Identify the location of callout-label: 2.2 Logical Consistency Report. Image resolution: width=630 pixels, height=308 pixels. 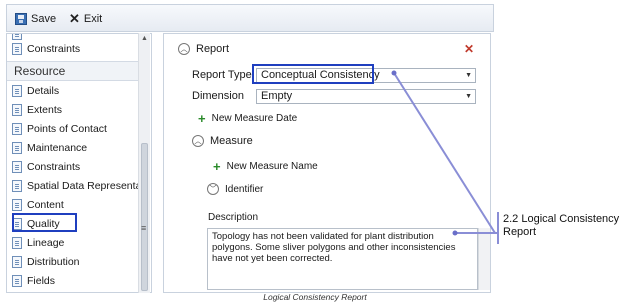
(561, 225).